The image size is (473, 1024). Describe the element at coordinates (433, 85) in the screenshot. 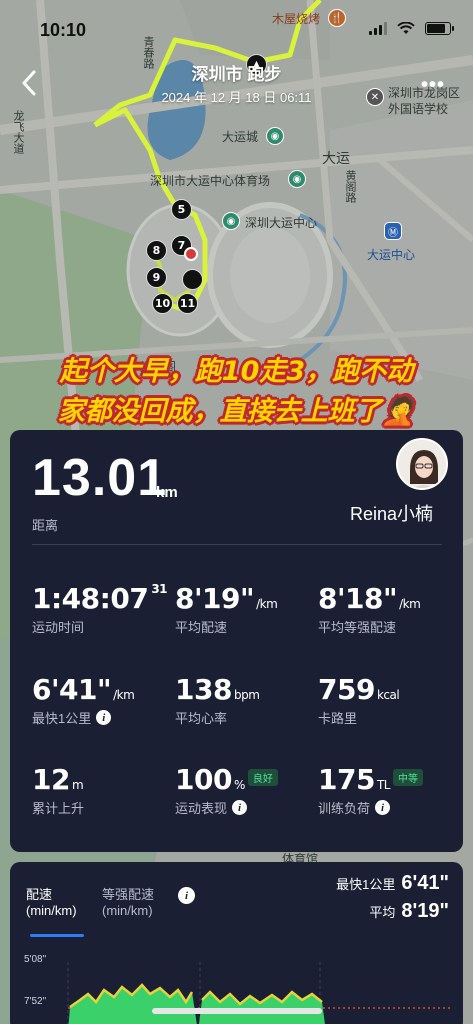

I see `more-dots-icon: •••` at that location.